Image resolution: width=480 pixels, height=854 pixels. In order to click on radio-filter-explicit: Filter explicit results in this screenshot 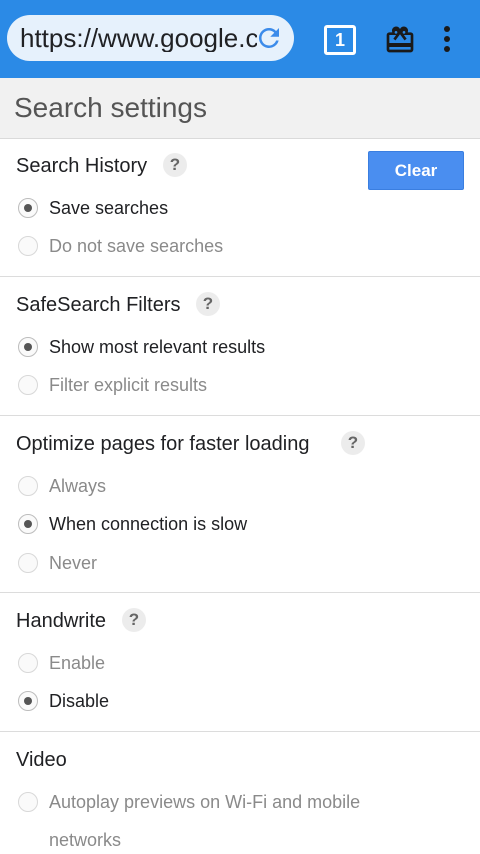, I will do `click(238, 385)`.